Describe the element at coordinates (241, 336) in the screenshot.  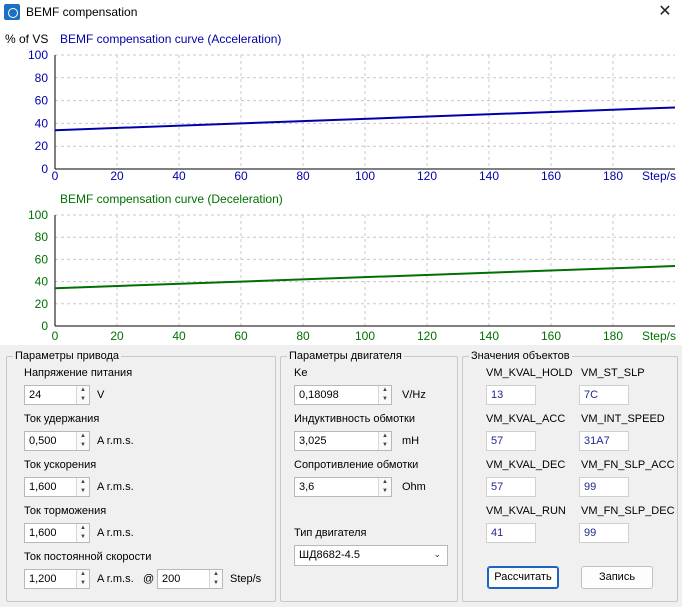
I see `x-tick-label: 60` at that location.